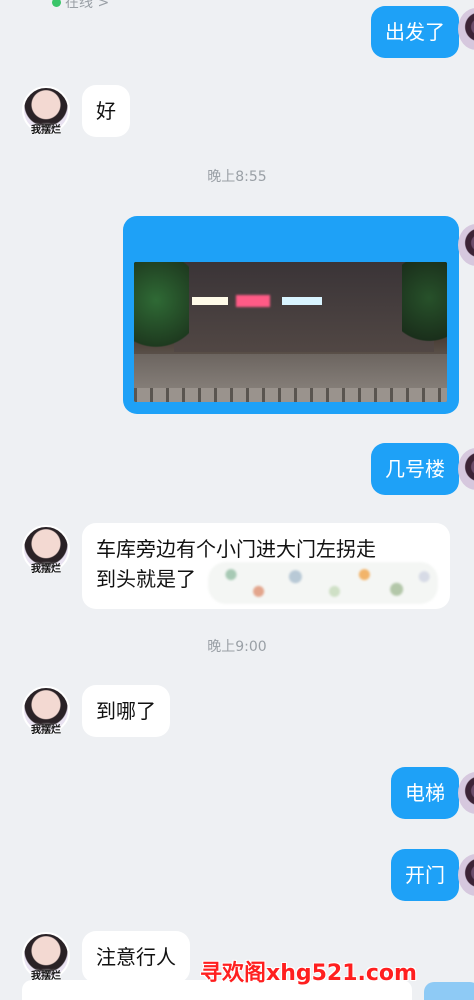 This screenshot has height=1000, width=474. What do you see at coordinates (236, 549) in the screenshot?
I see `message-line: 车库旁边有个小门进大门左拐走` at bounding box center [236, 549].